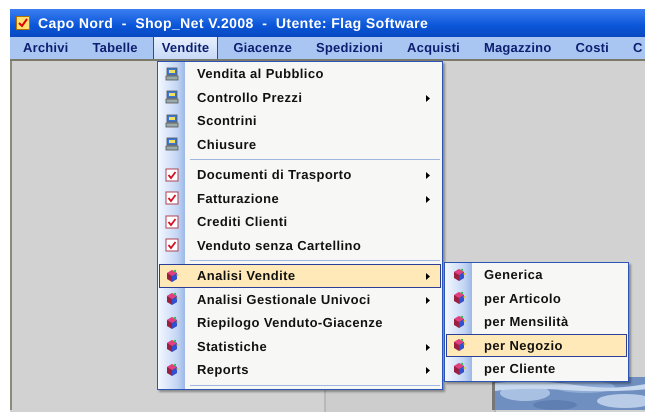 This screenshot has height=412, width=645. I want to click on menu-item: Generica, so click(536, 274).